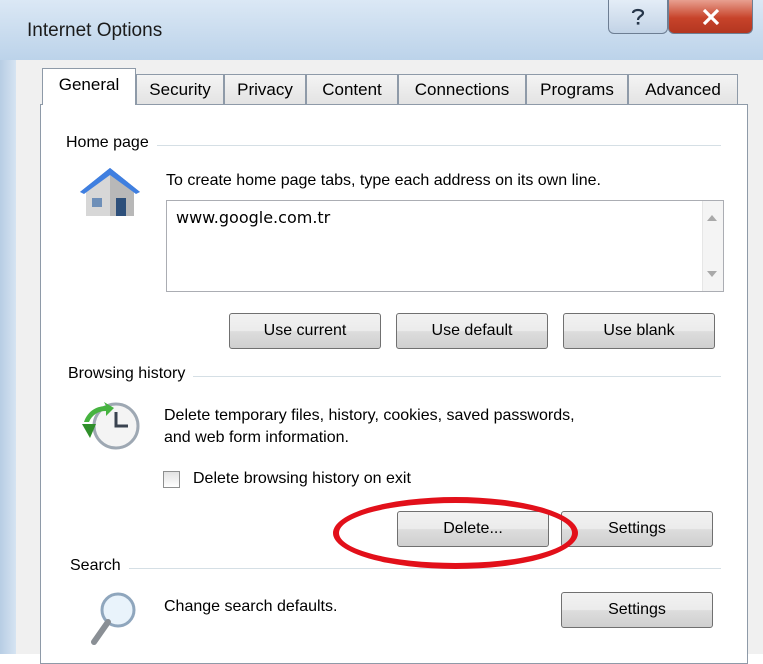 The height and width of the screenshot is (664, 763). I want to click on tab-label: Privacy, so click(265, 89).